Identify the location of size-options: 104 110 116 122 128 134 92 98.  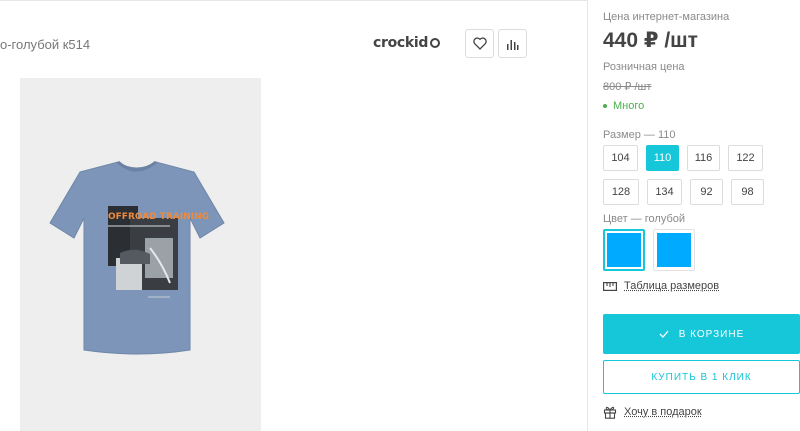
(701, 175).